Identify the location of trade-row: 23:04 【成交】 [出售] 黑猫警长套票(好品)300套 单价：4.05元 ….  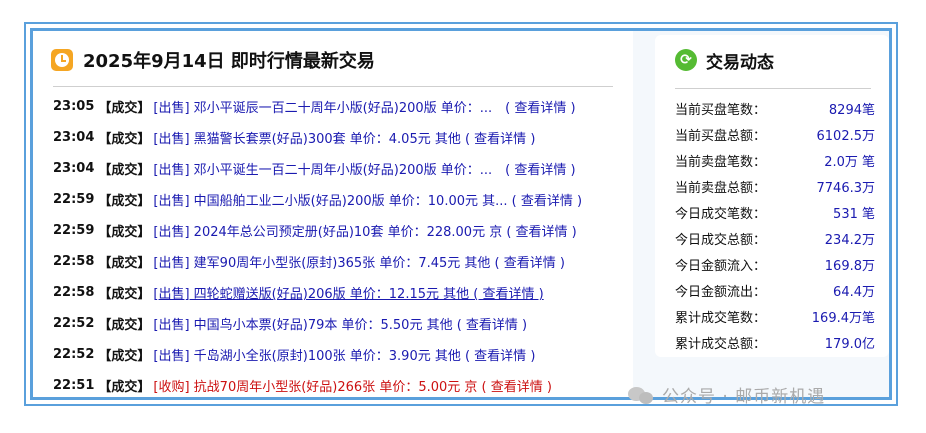
(340, 137).